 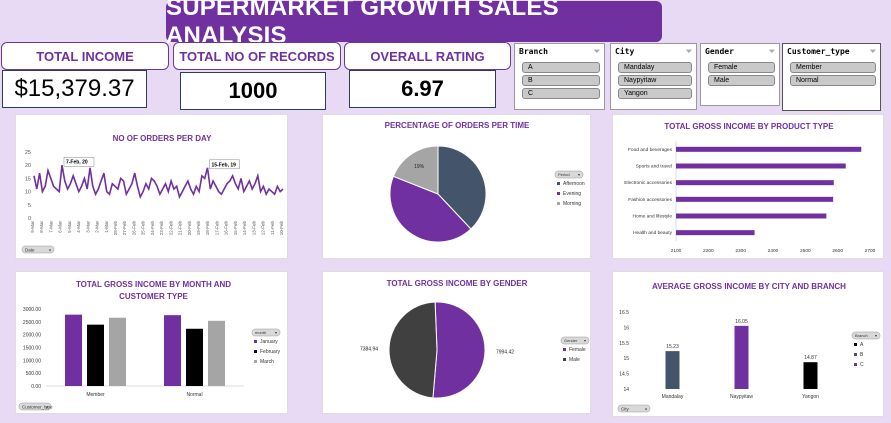 I want to click on customer-type-slicer: Customer_type ⏷ Member Normal, so click(x=831, y=77).